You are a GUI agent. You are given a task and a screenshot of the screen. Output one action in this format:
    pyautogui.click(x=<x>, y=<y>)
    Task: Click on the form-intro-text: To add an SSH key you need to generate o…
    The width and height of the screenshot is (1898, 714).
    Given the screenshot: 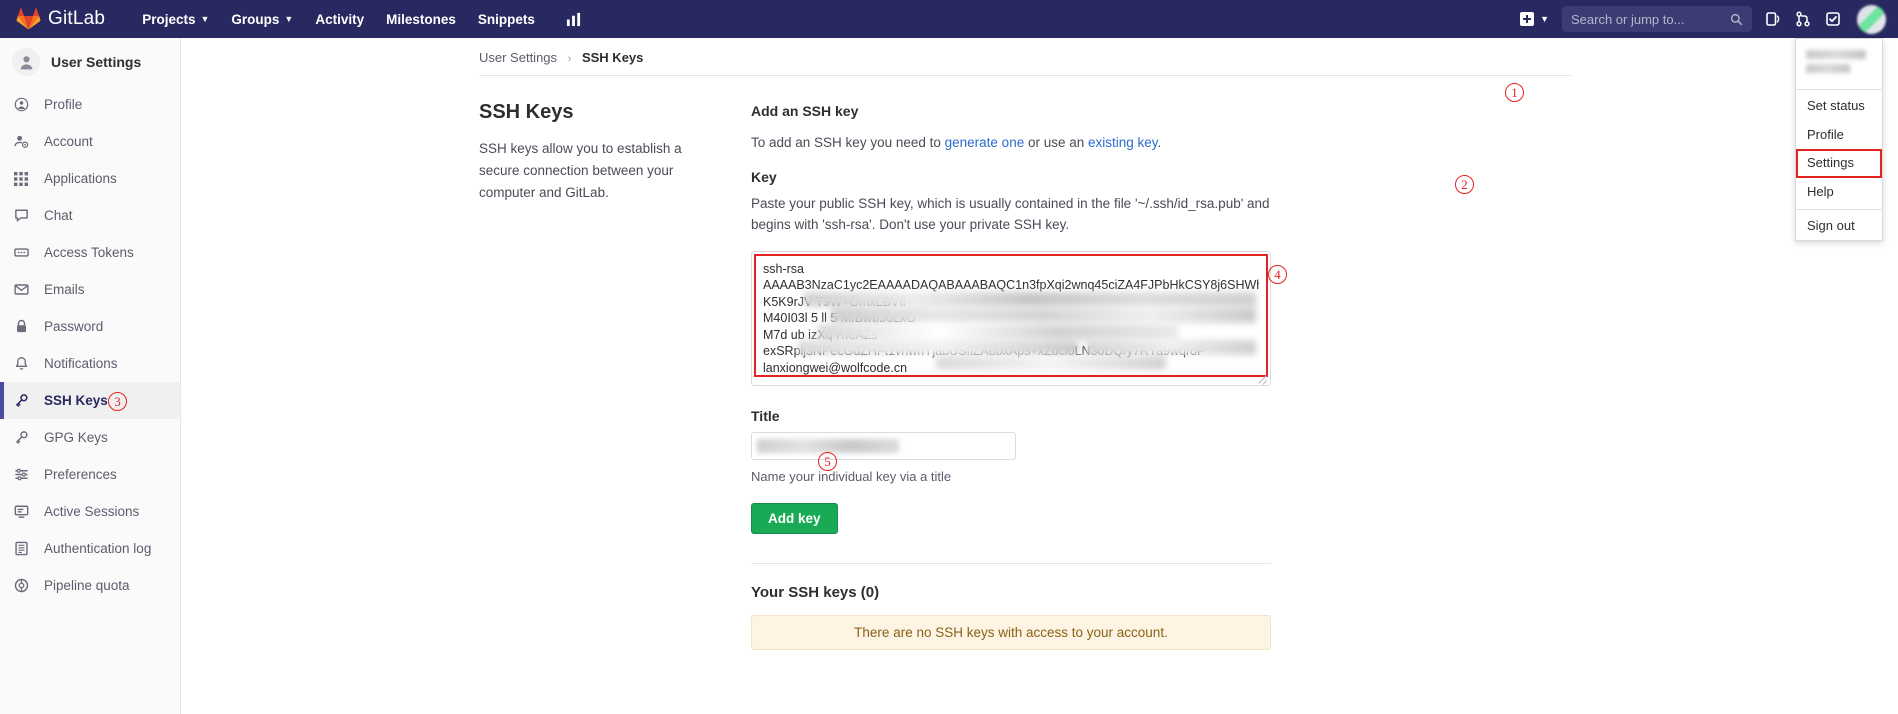 What is the action you would take?
    pyautogui.click(x=1011, y=143)
    